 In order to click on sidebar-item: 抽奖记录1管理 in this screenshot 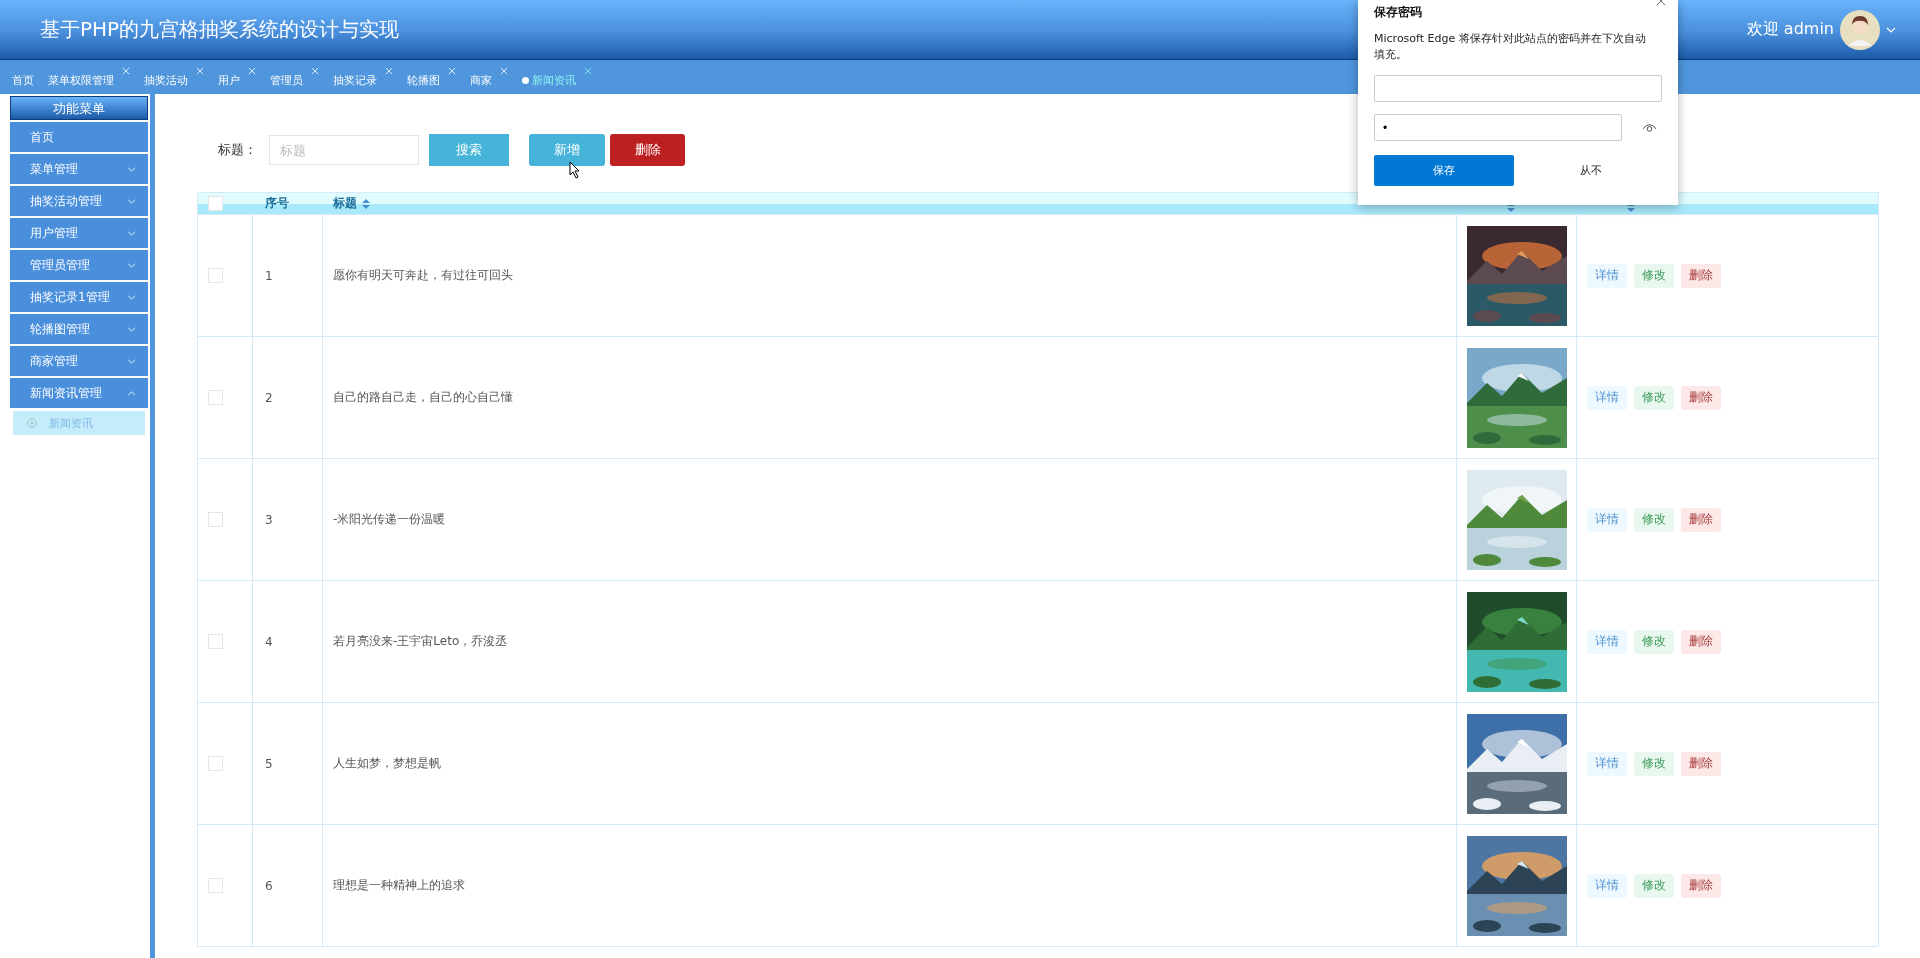, I will do `click(79, 297)`.